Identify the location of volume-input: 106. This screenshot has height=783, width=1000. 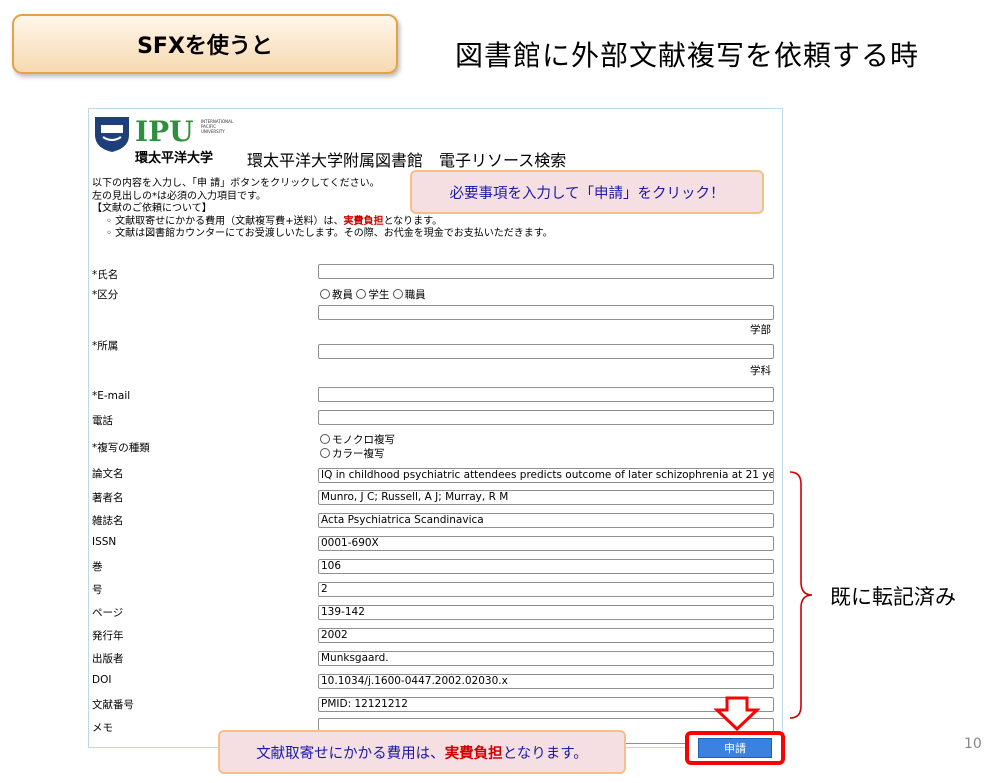
(546, 566).